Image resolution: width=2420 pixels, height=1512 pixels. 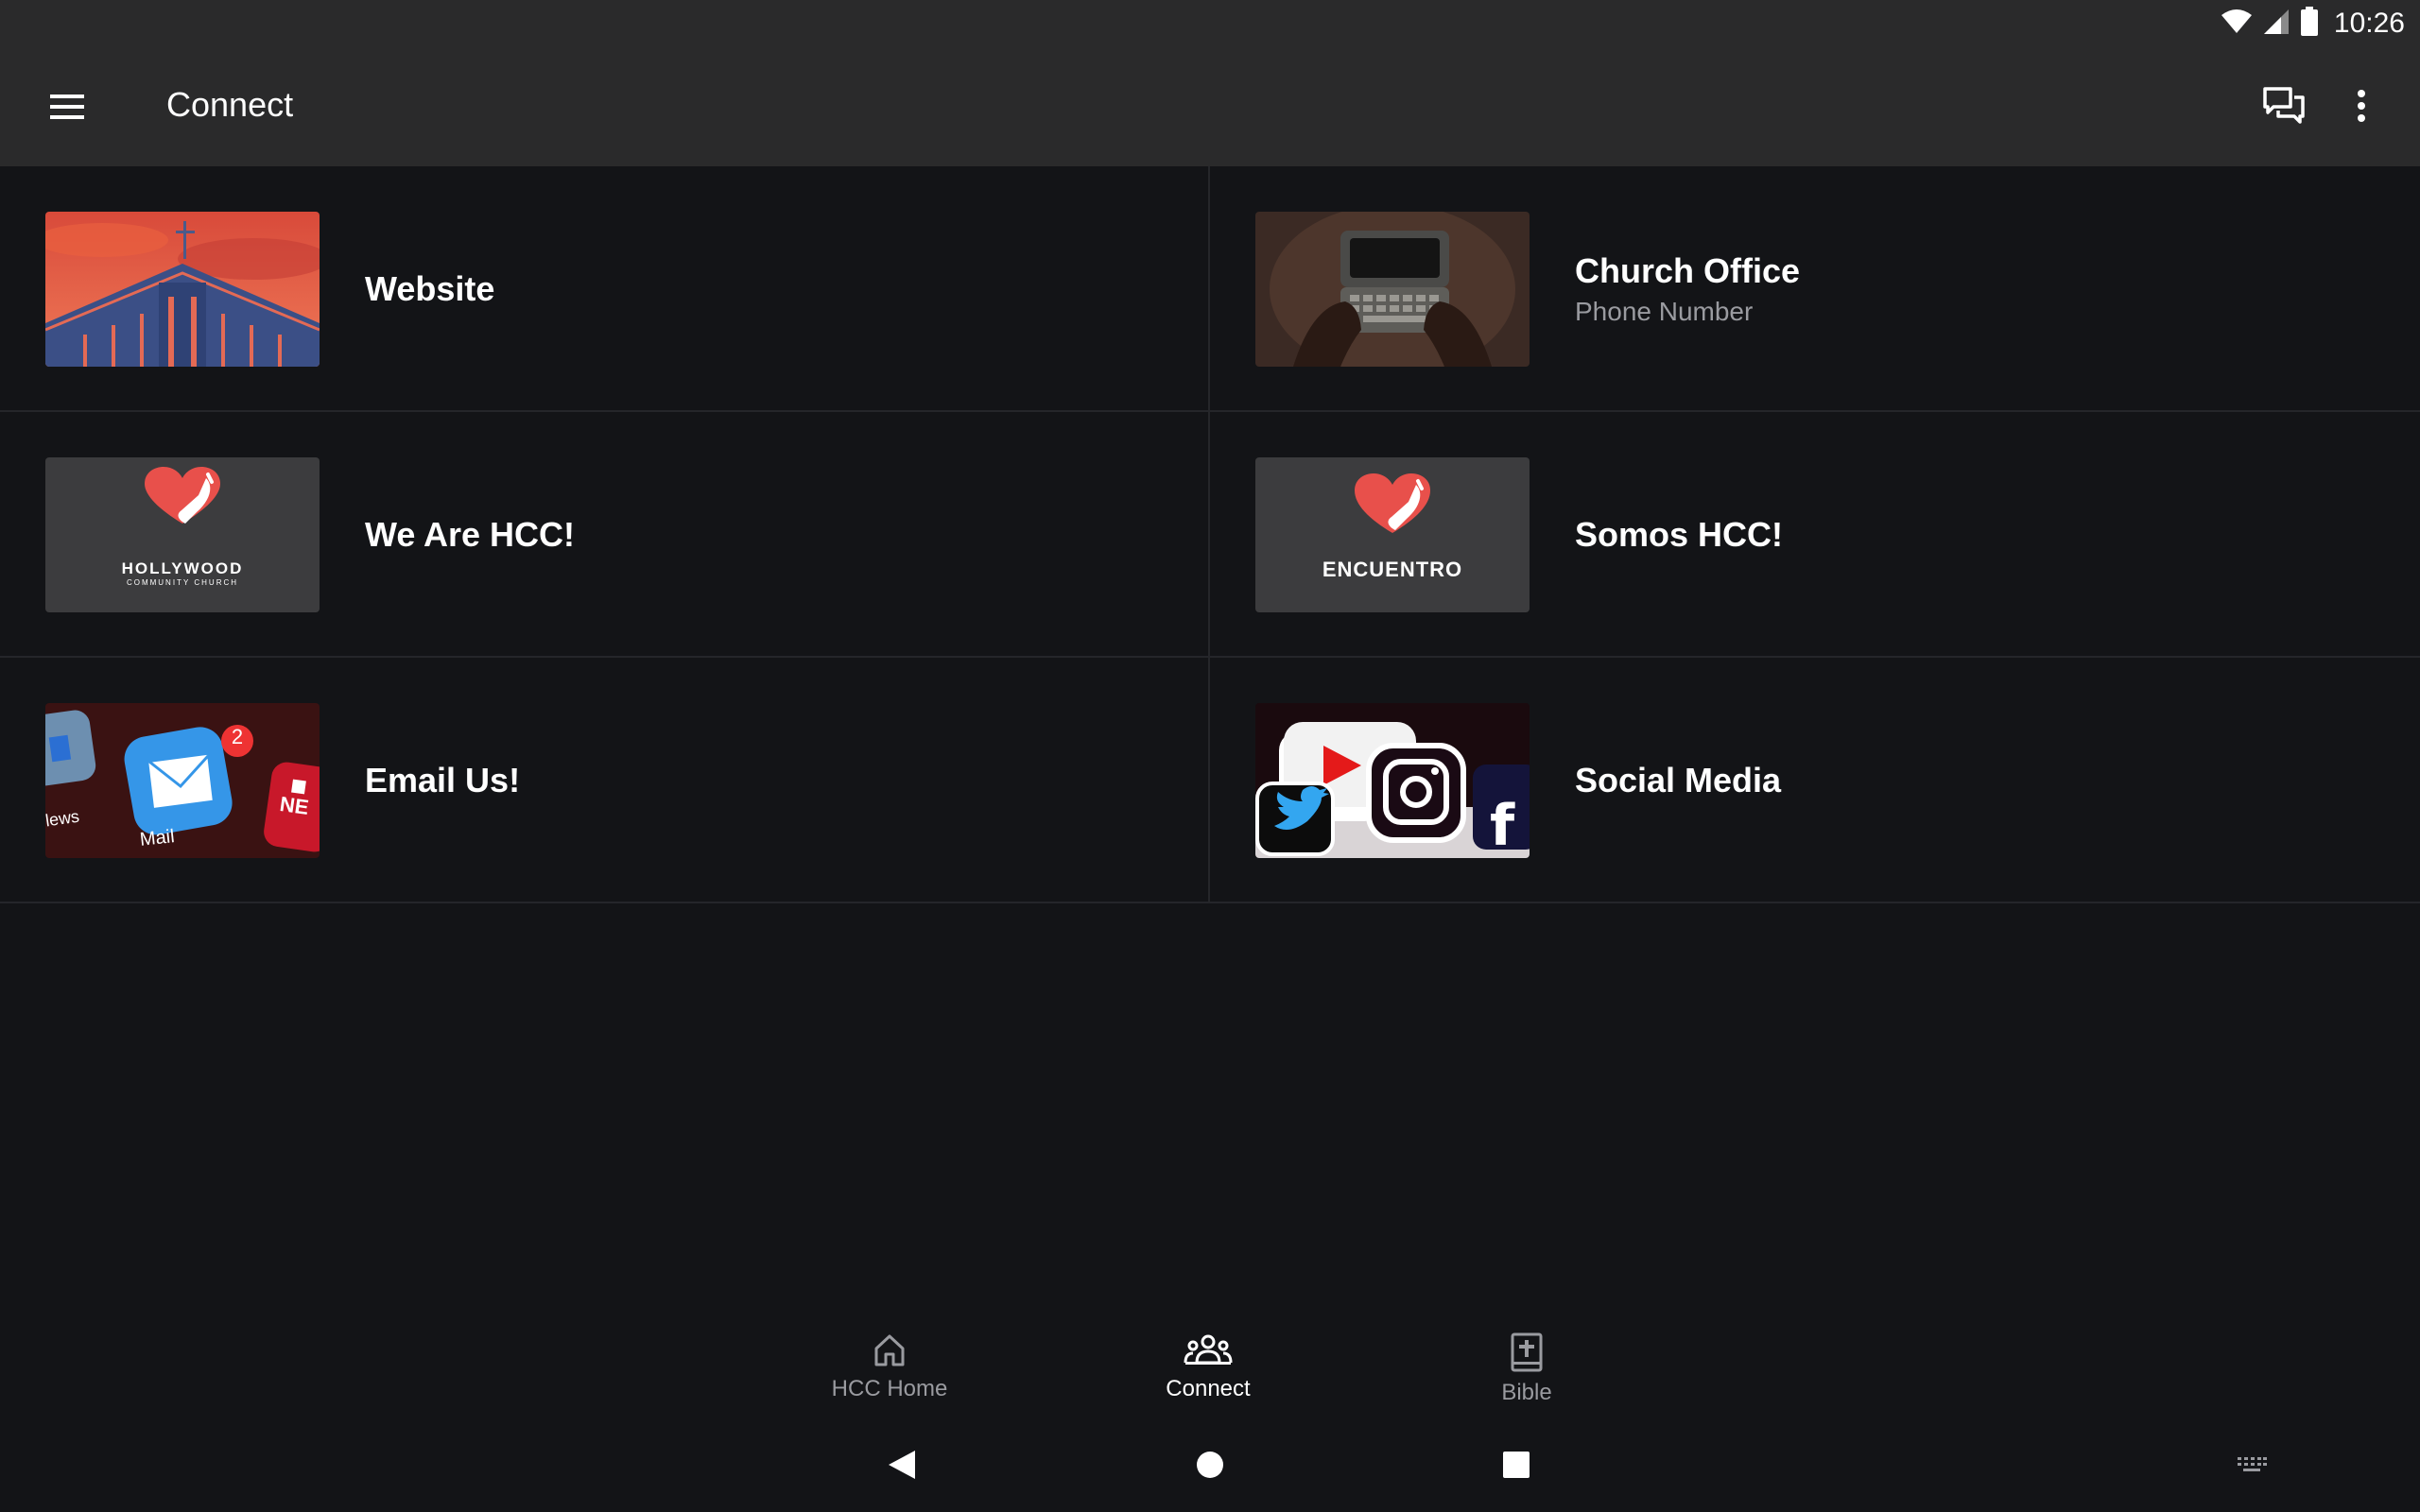 I want to click on back-button, so click(x=902, y=1465).